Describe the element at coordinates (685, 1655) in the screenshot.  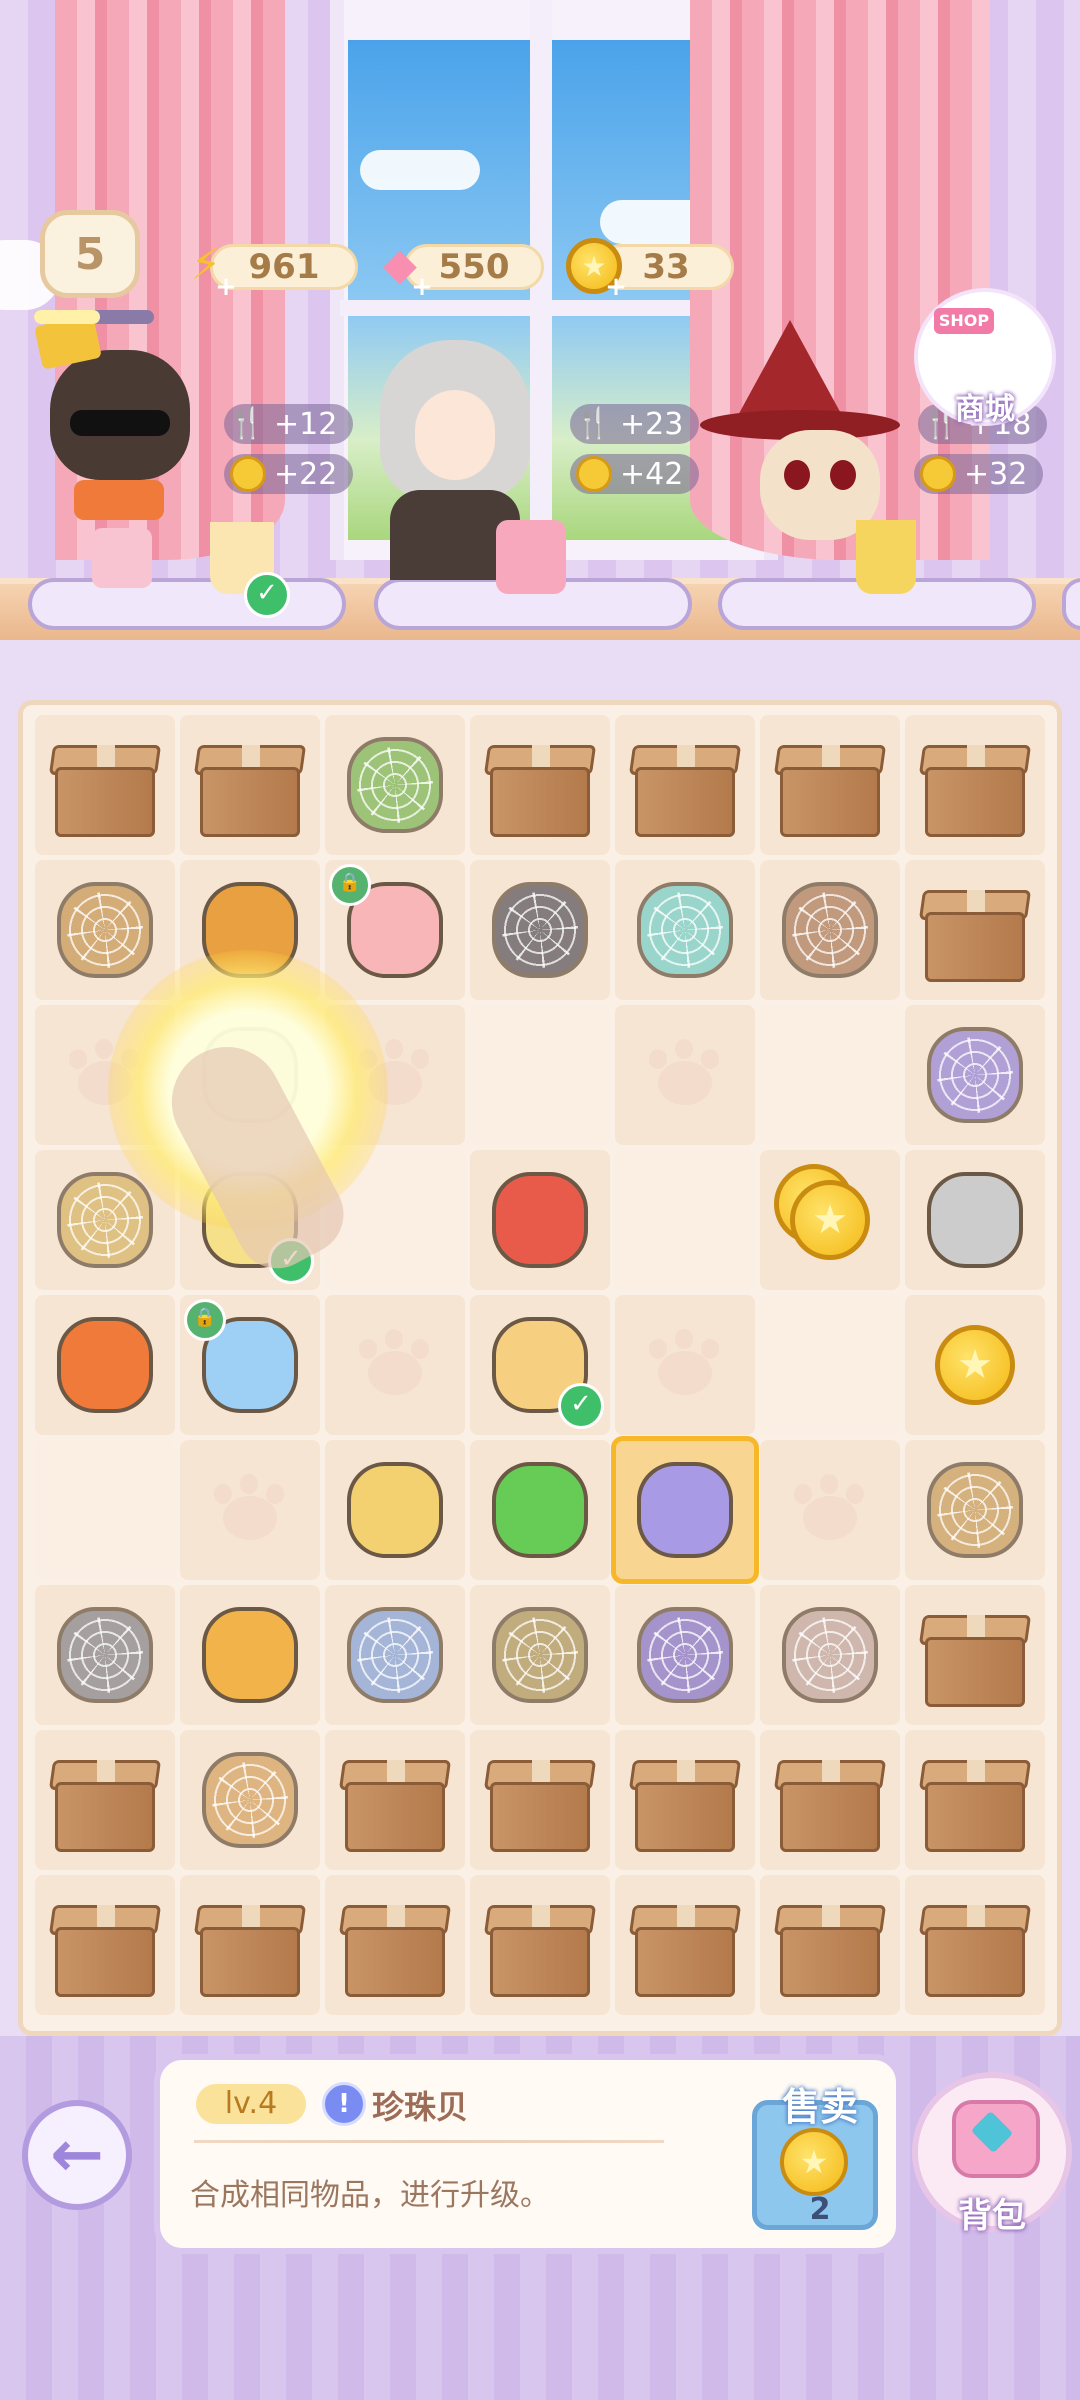
I see `board-cell-purple-blob` at that location.